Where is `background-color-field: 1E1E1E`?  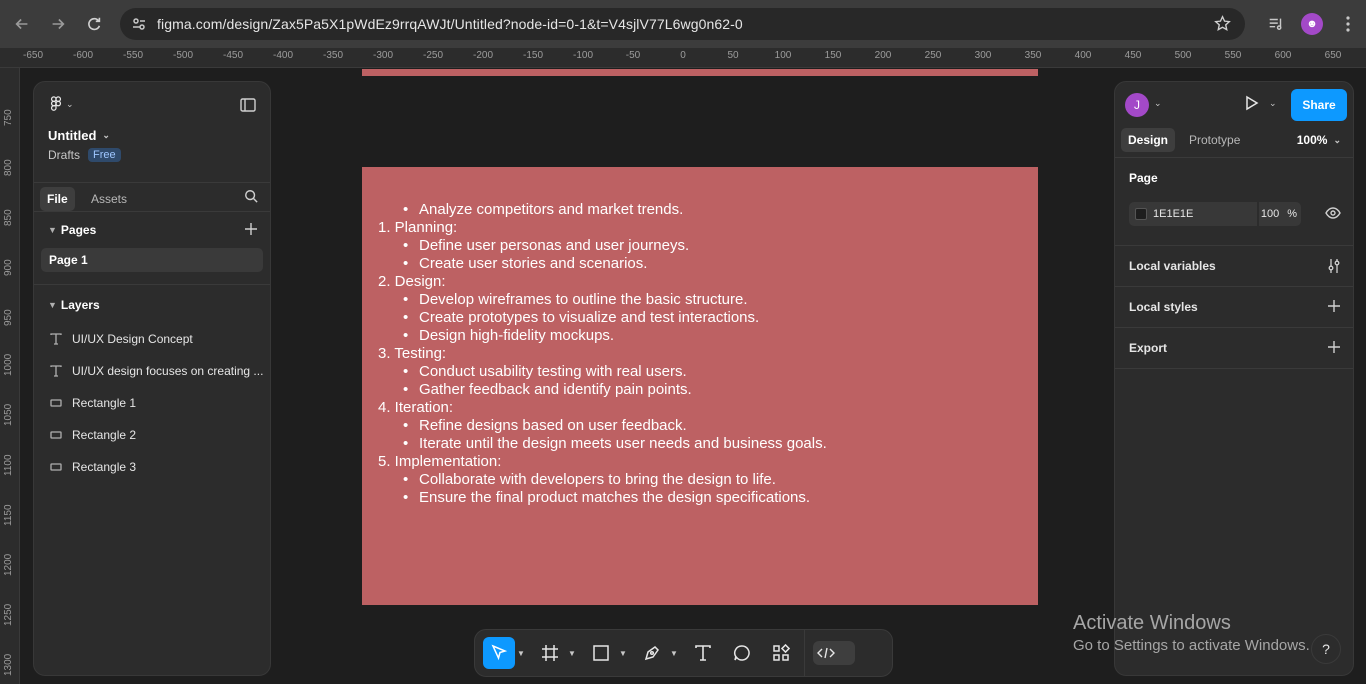
background-color-field: 1E1E1E is located at coordinates (1193, 214).